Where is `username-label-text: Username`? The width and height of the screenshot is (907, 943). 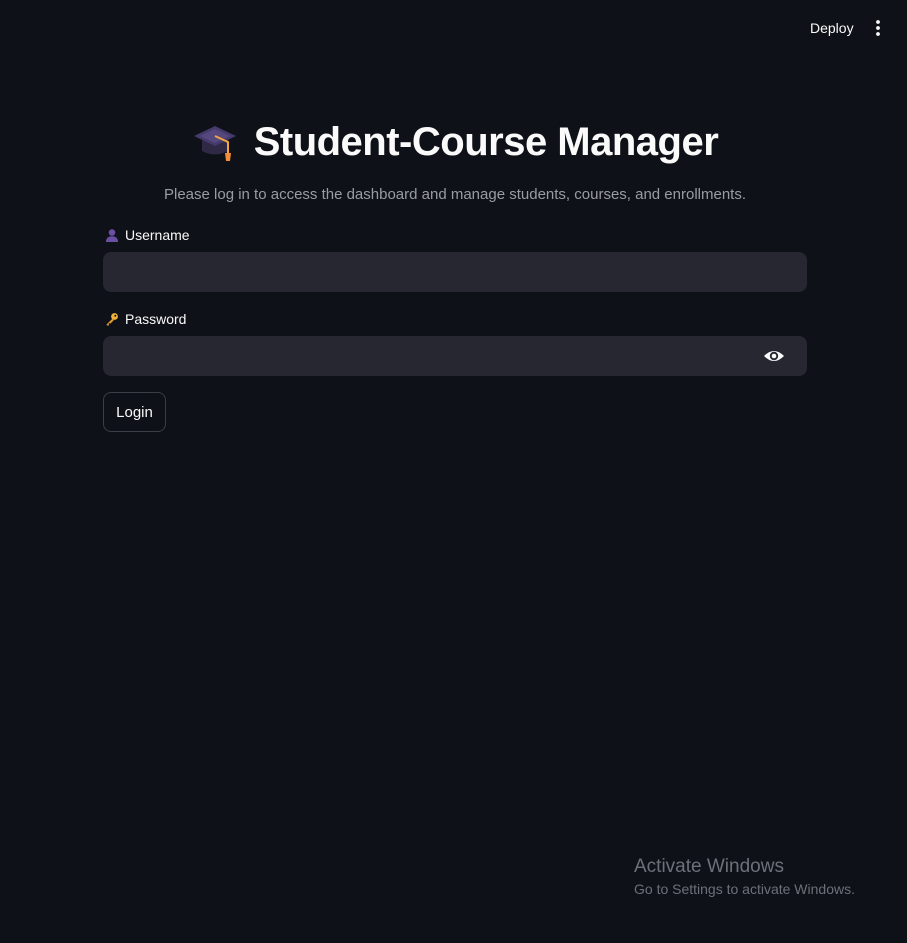
username-label-text: Username is located at coordinates (157, 235).